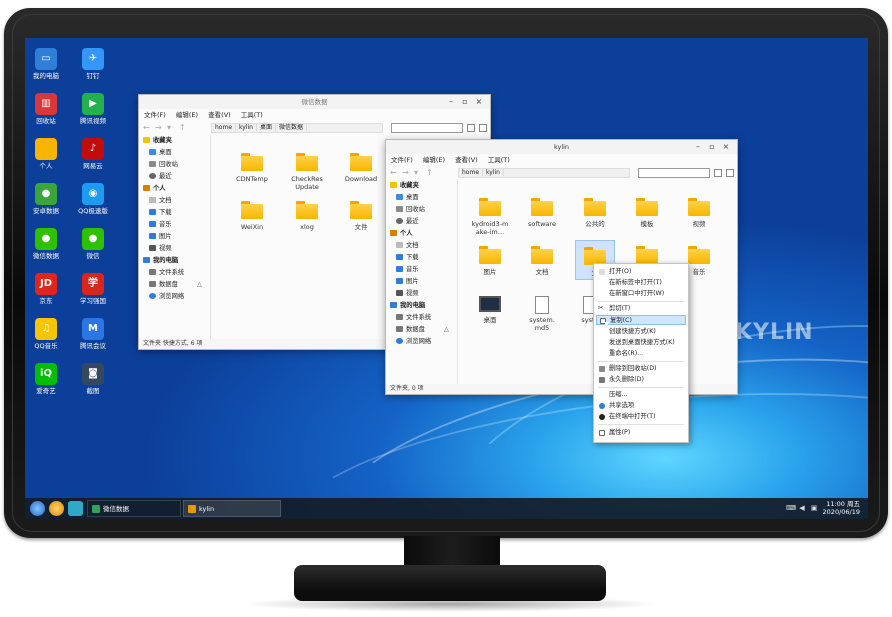  What do you see at coordinates (224, 127) in the screenshot?
I see `crumb-home: home` at bounding box center [224, 127].